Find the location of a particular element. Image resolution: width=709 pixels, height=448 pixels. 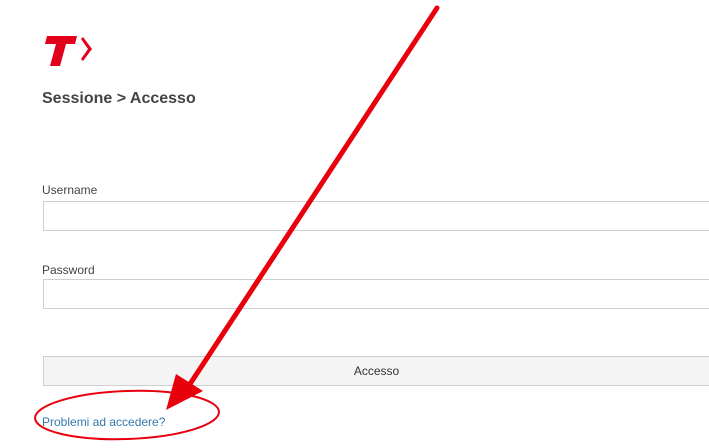

brand-logo-icon is located at coordinates (68, 51).